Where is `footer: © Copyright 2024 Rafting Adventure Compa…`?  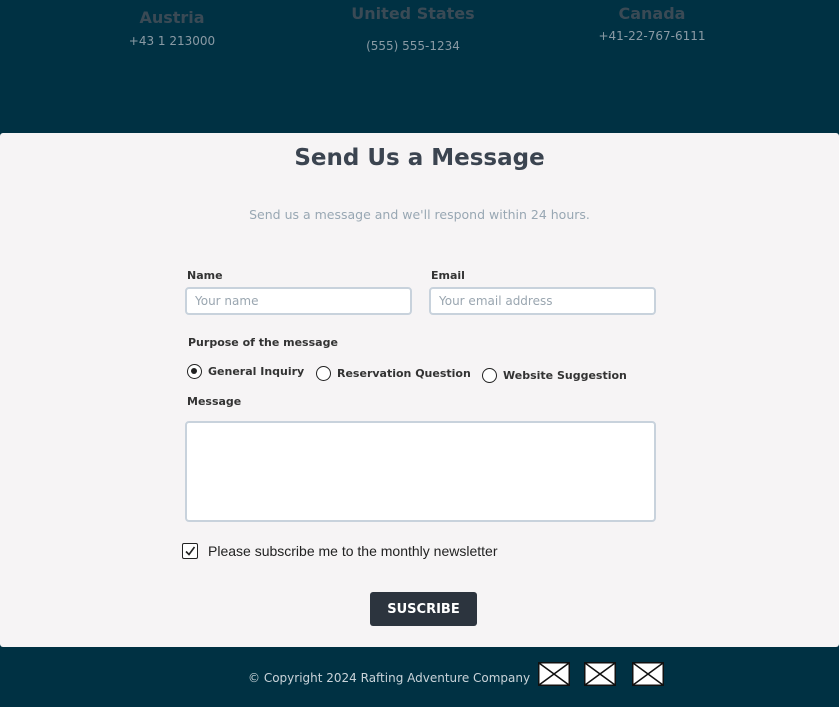 footer: © Copyright 2024 Rafting Adventure Compa… is located at coordinates (419, 677).